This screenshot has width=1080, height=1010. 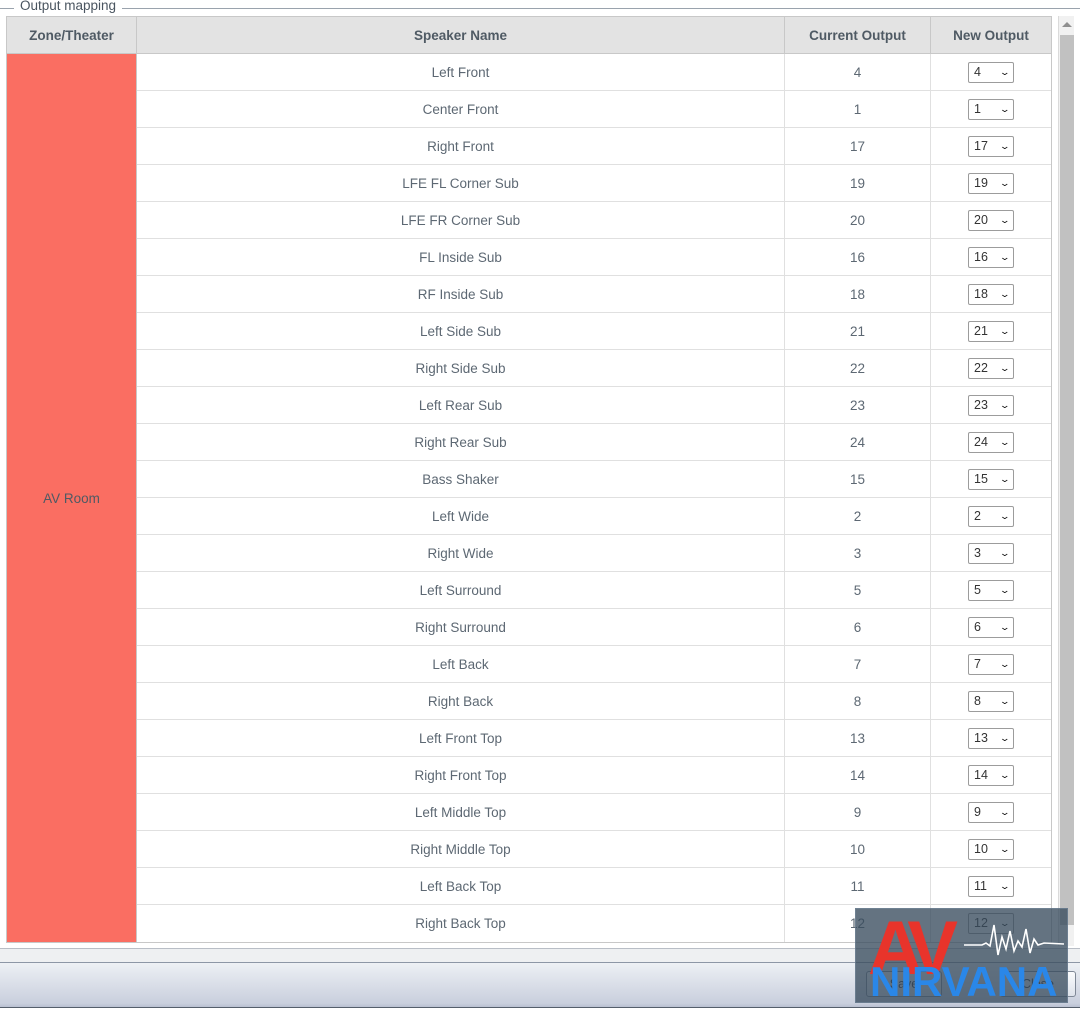 I want to click on new-output-select: 7 ⌄, so click(x=991, y=664).